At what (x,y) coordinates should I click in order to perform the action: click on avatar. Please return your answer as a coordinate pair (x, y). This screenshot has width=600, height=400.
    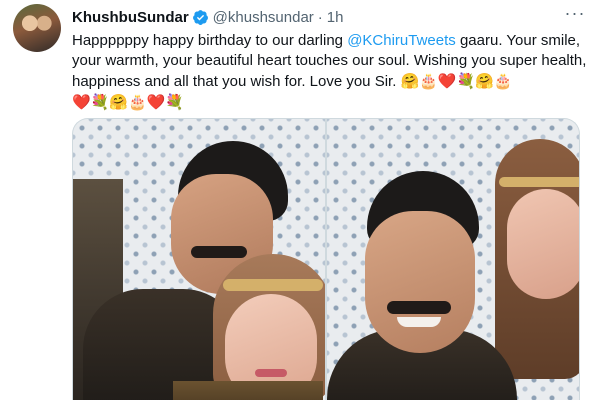
    Looking at the image, I should click on (37, 28).